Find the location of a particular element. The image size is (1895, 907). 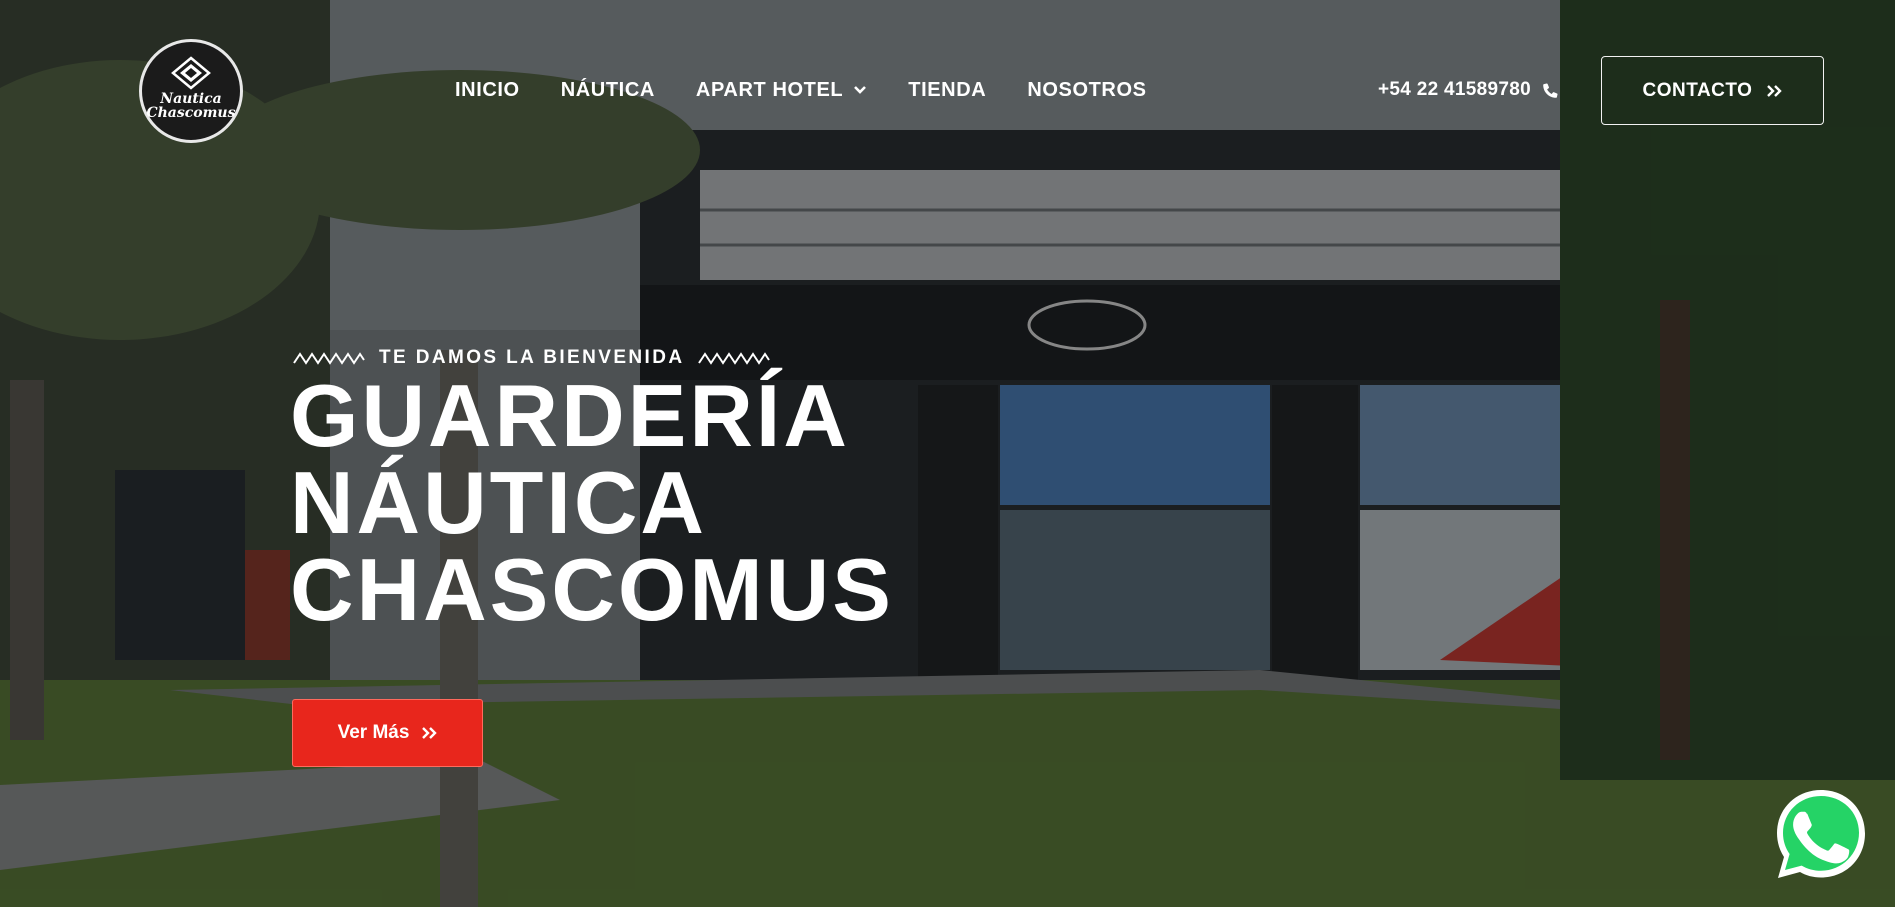

nav-item-label: TIENDA is located at coordinates (947, 89).